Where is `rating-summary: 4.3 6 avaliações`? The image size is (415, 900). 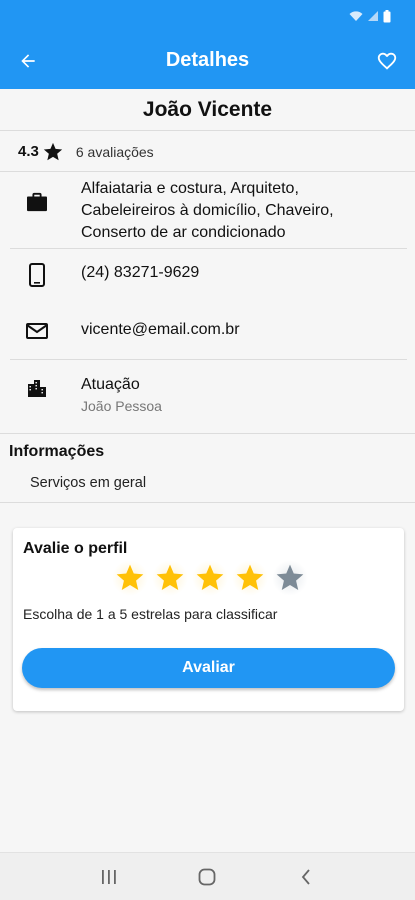 rating-summary: 4.3 6 avaliações is located at coordinates (207, 152).